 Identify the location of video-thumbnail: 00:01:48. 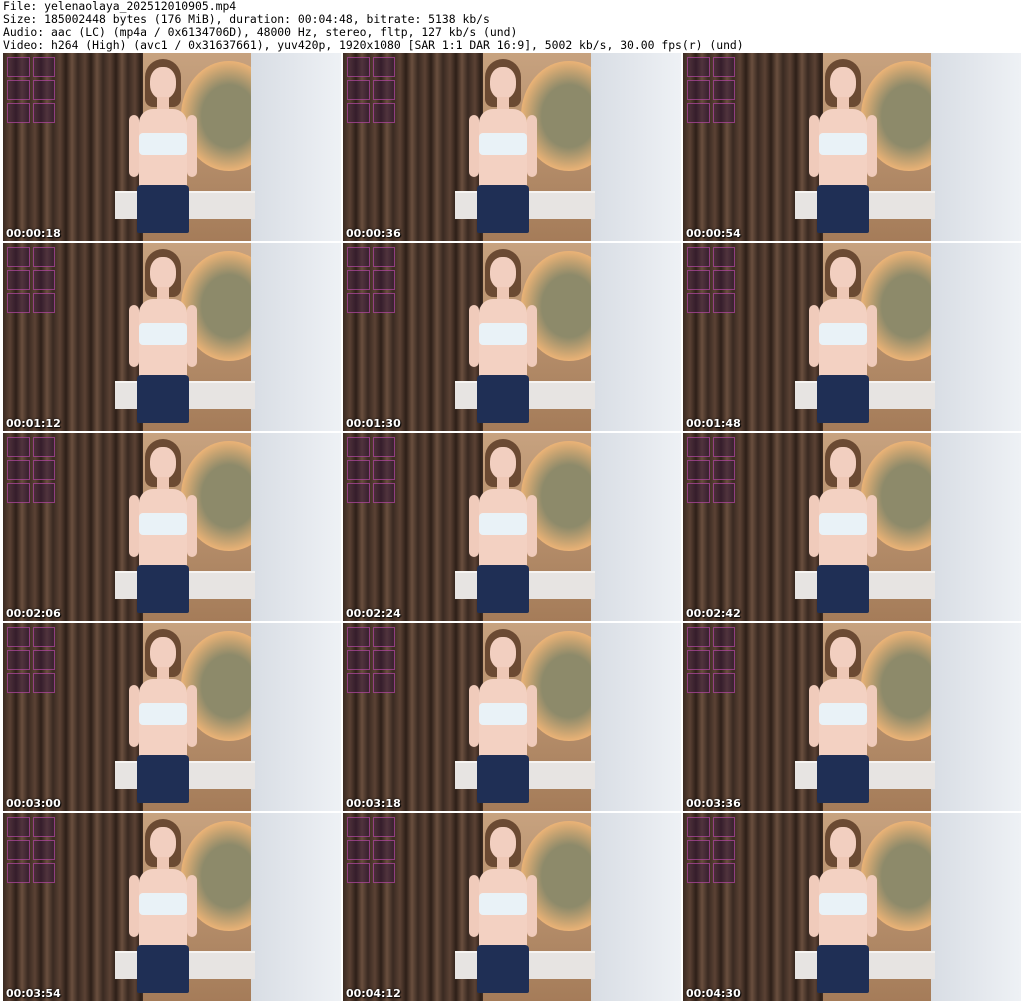
(852, 337).